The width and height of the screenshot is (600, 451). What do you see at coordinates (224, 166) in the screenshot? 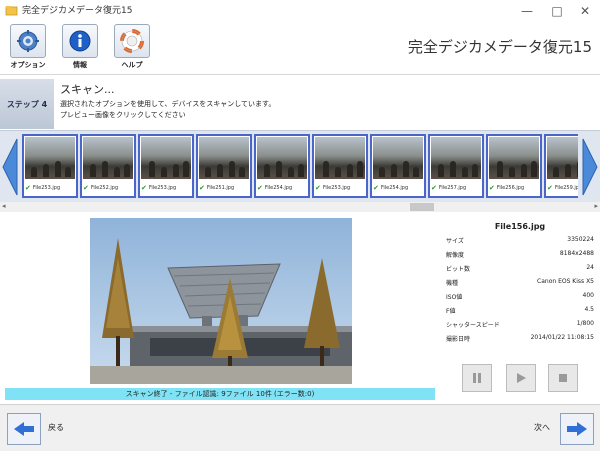
I see `thumbnail-item: ✔ File251.jpg` at bounding box center [224, 166].